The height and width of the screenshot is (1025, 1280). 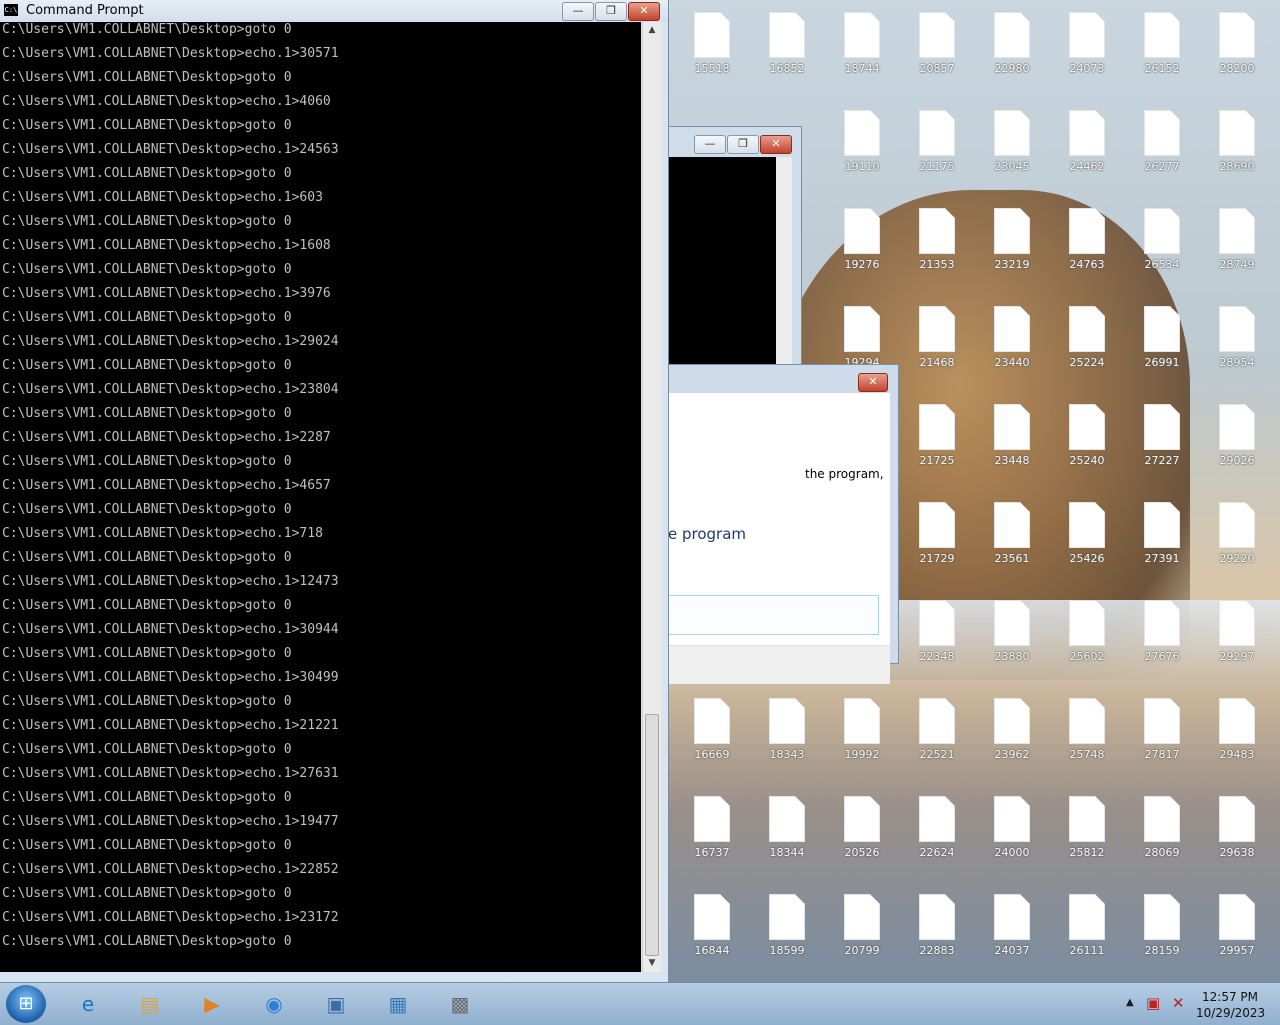 What do you see at coordinates (862, 246) in the screenshot?
I see `desktop-file-icon: 19276` at bounding box center [862, 246].